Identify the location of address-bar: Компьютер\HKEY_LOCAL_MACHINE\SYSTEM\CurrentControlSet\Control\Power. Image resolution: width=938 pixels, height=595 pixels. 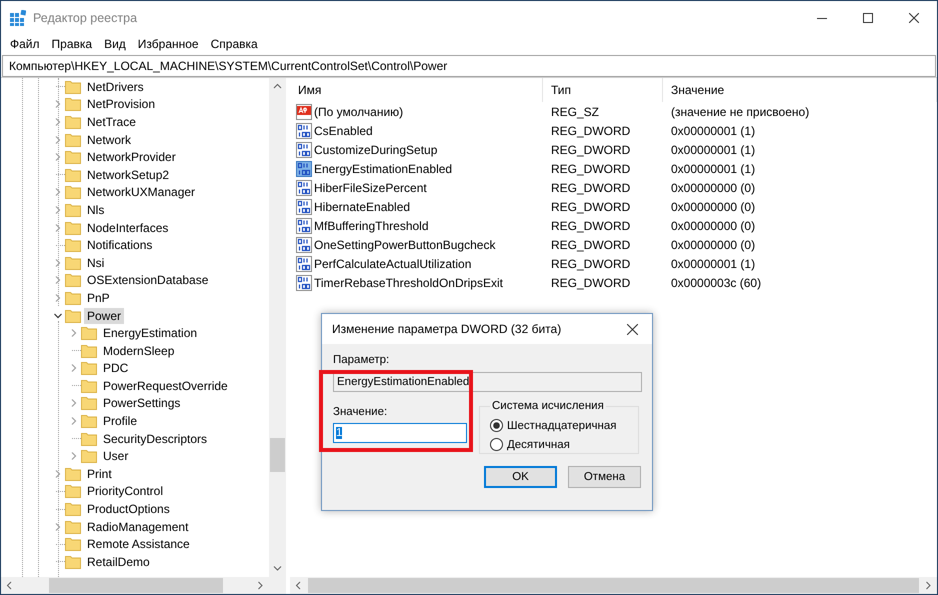
(469, 66).